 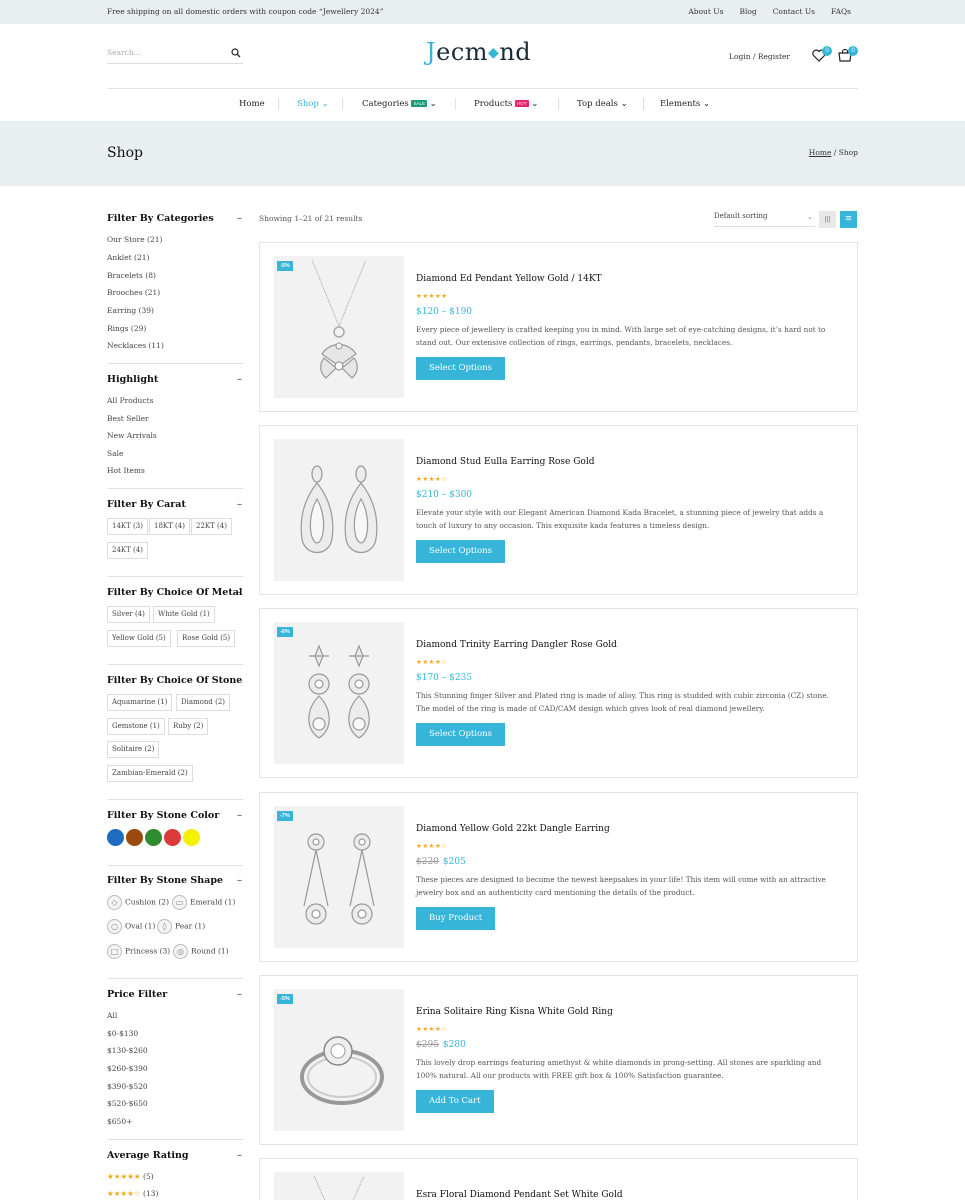 What do you see at coordinates (455, 1101) in the screenshot?
I see `add-to-cart-button: Add To Cart` at bounding box center [455, 1101].